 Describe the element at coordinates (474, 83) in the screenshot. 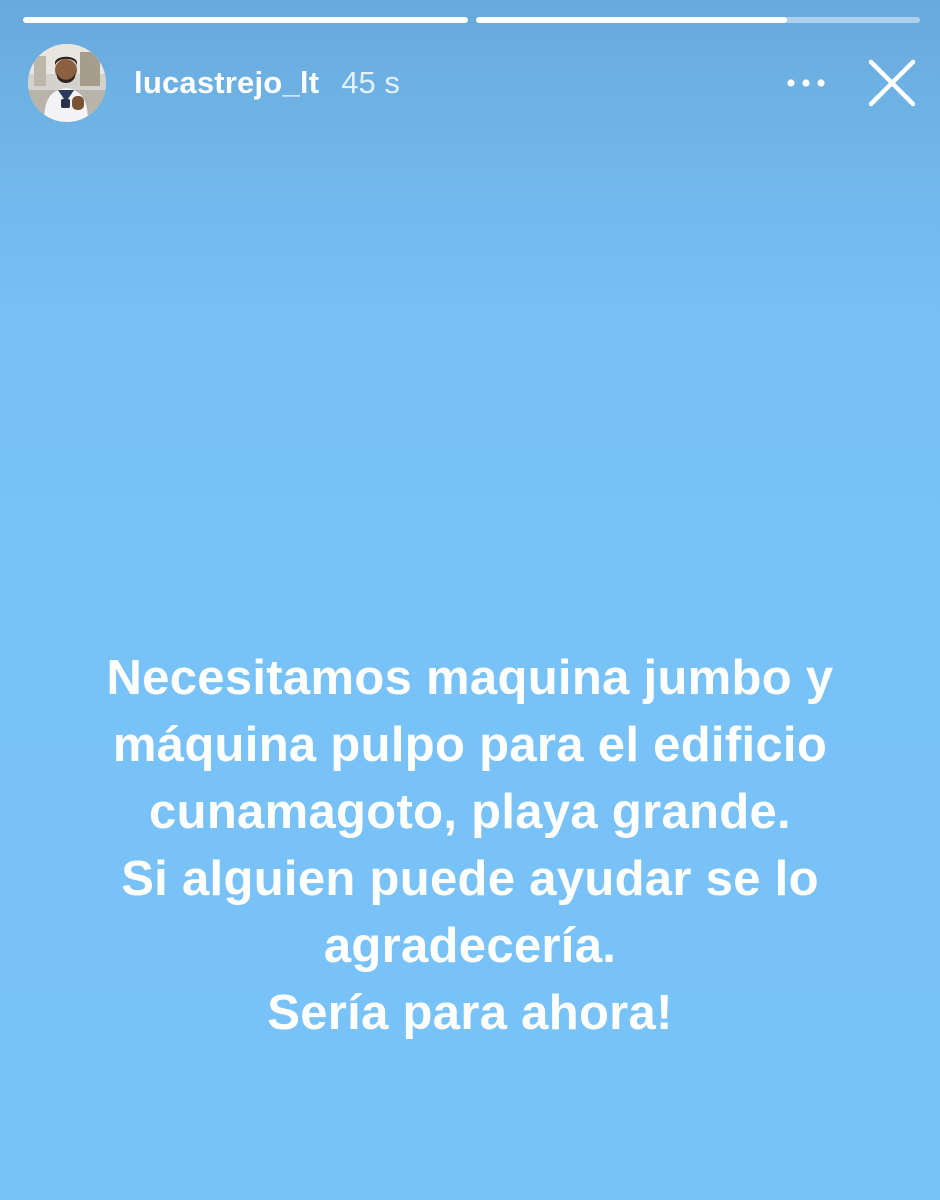

I see `story-header: lucastrejo_lt 45 s` at that location.